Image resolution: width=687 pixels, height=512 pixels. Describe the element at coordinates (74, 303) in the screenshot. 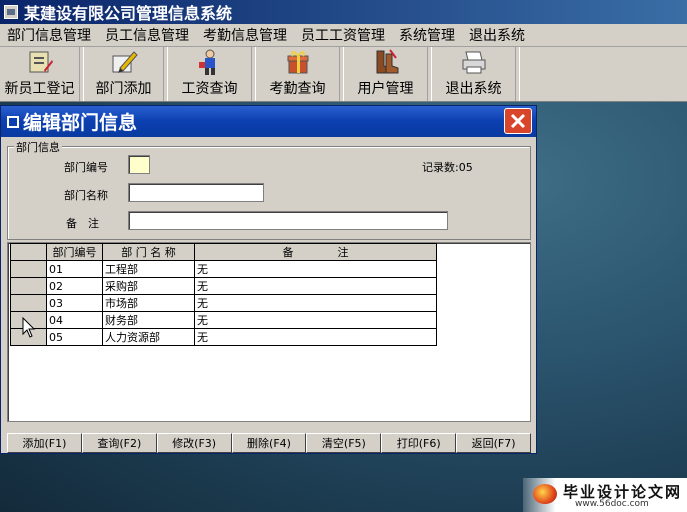

I see `cell-code: 03` at that location.